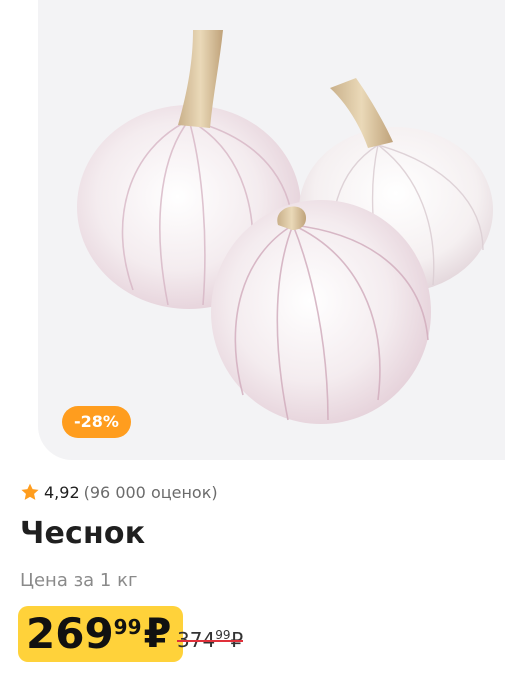 Image resolution: width=505 pixels, height=685 pixels. I want to click on price-currency: ₽, so click(157, 634).